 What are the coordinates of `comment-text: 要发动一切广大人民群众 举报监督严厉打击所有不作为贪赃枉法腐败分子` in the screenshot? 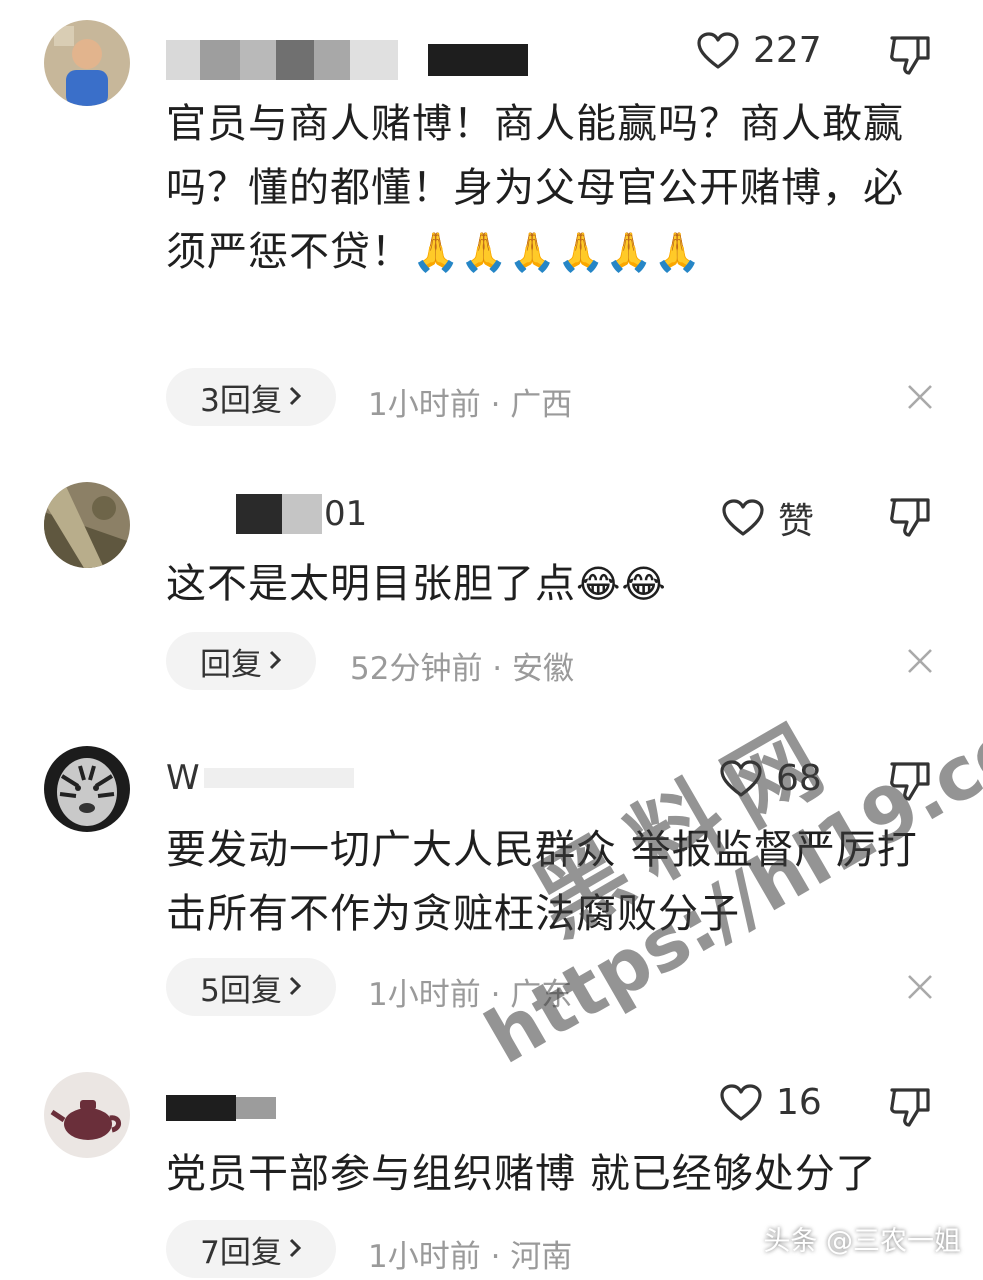 It's located at (542, 882).